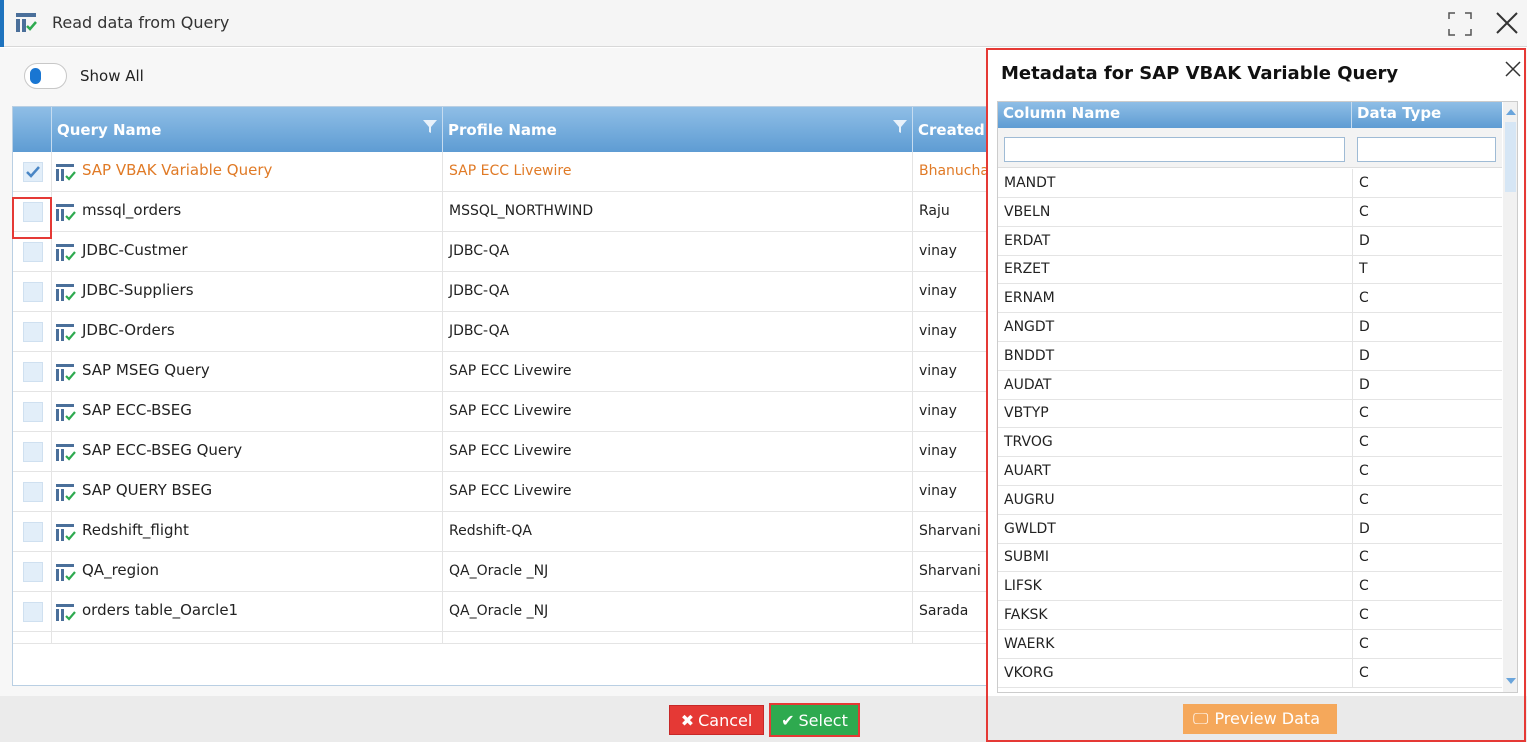 The image size is (1527, 742). I want to click on query-name: Redshift_flight, so click(135, 530).